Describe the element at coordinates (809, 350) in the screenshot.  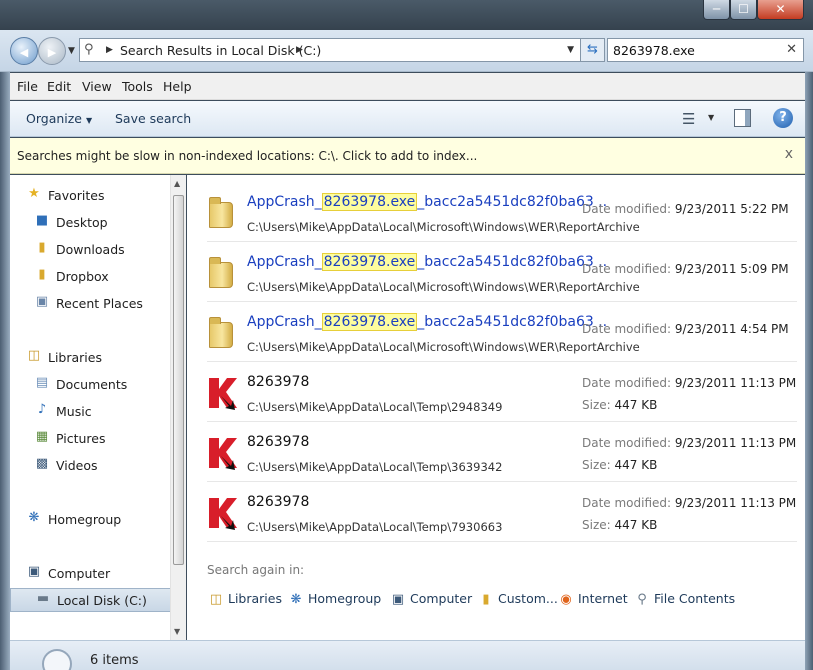
I see `window-frame-right` at that location.